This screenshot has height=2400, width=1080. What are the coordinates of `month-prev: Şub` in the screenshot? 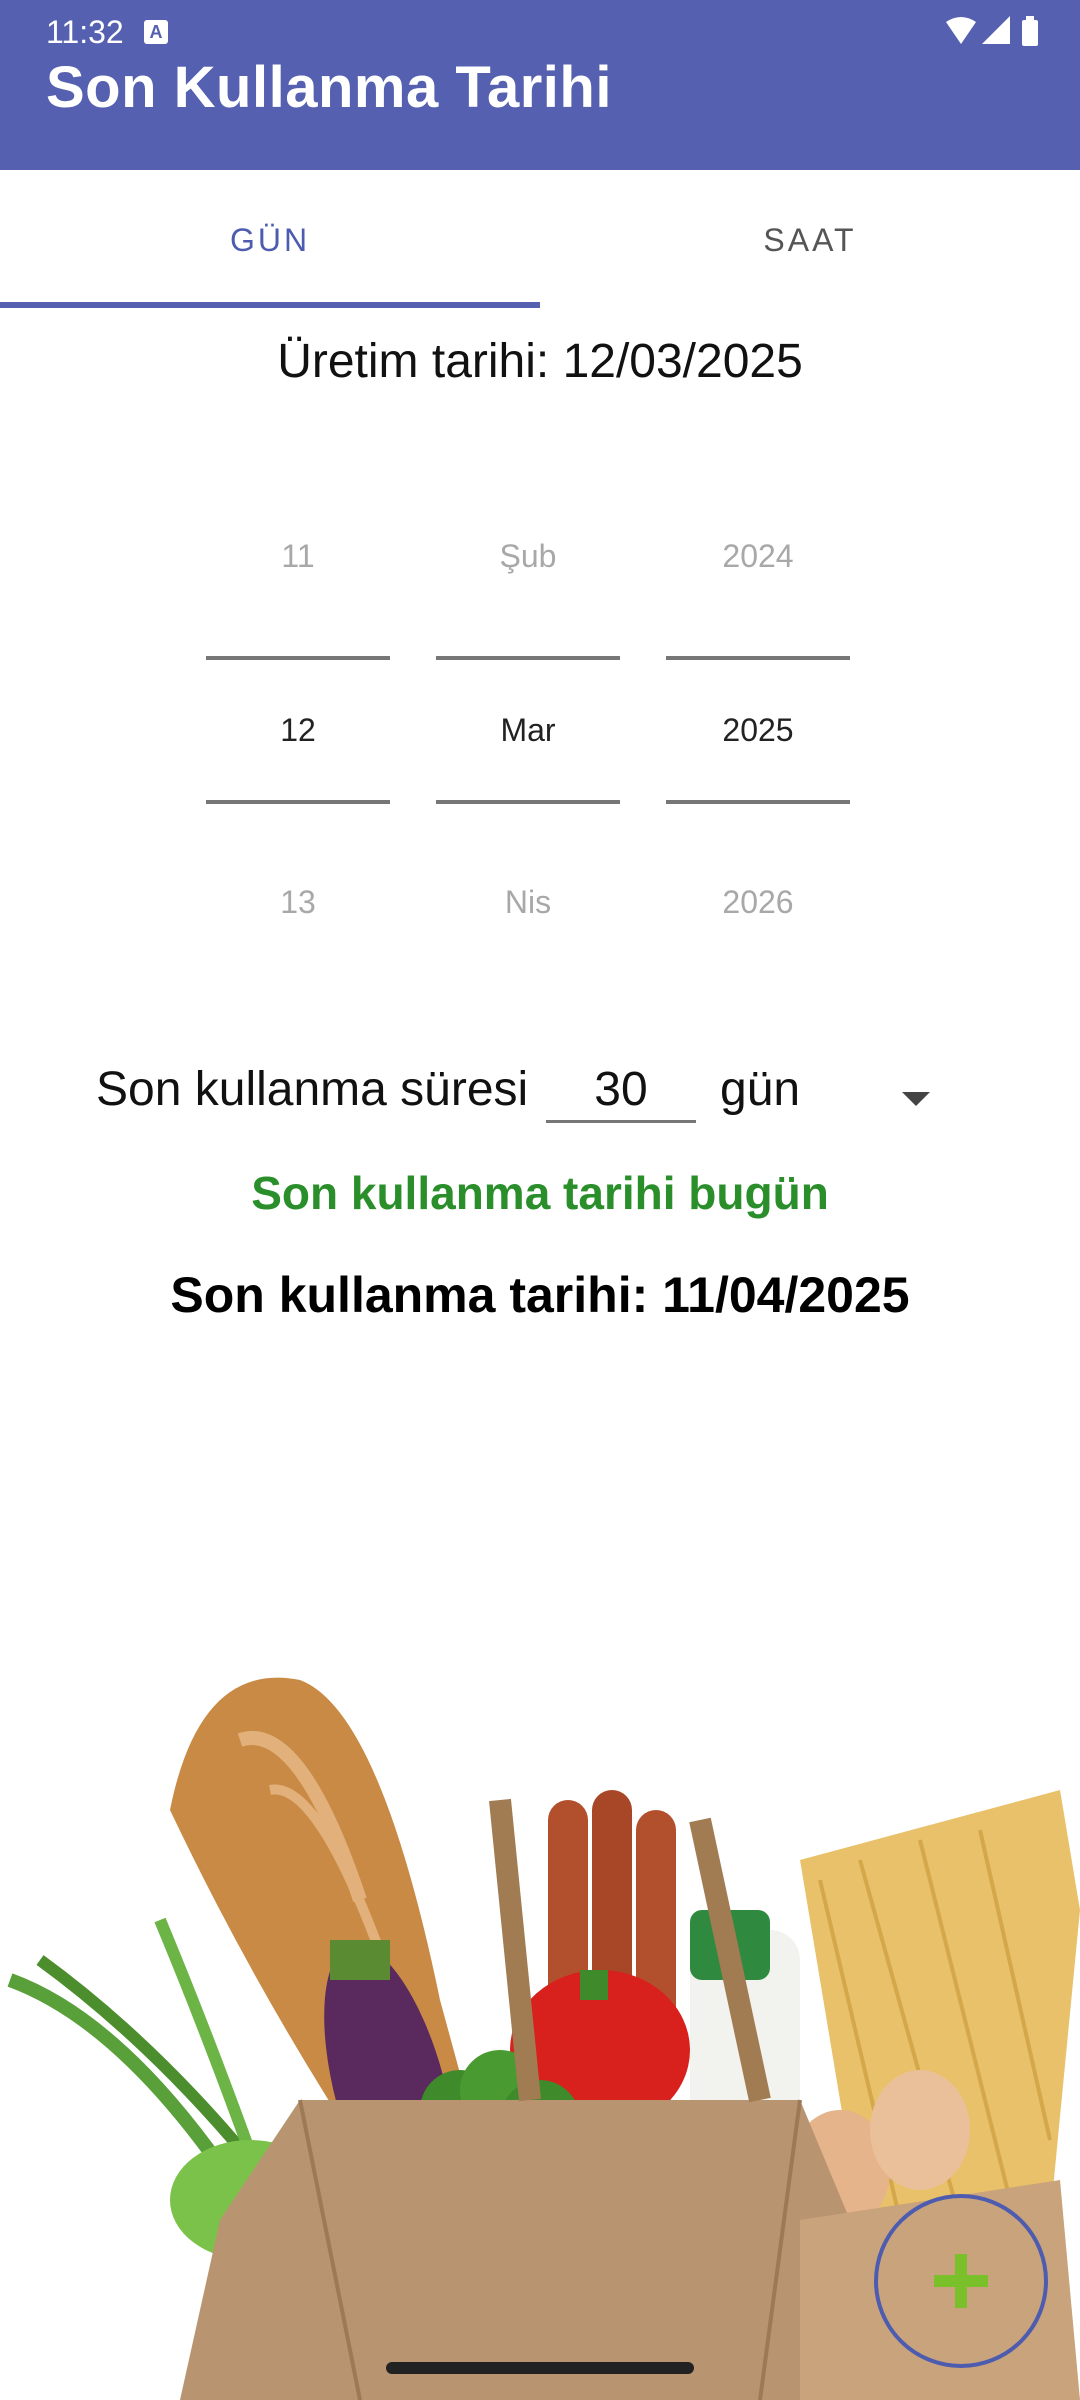 It's located at (528, 556).